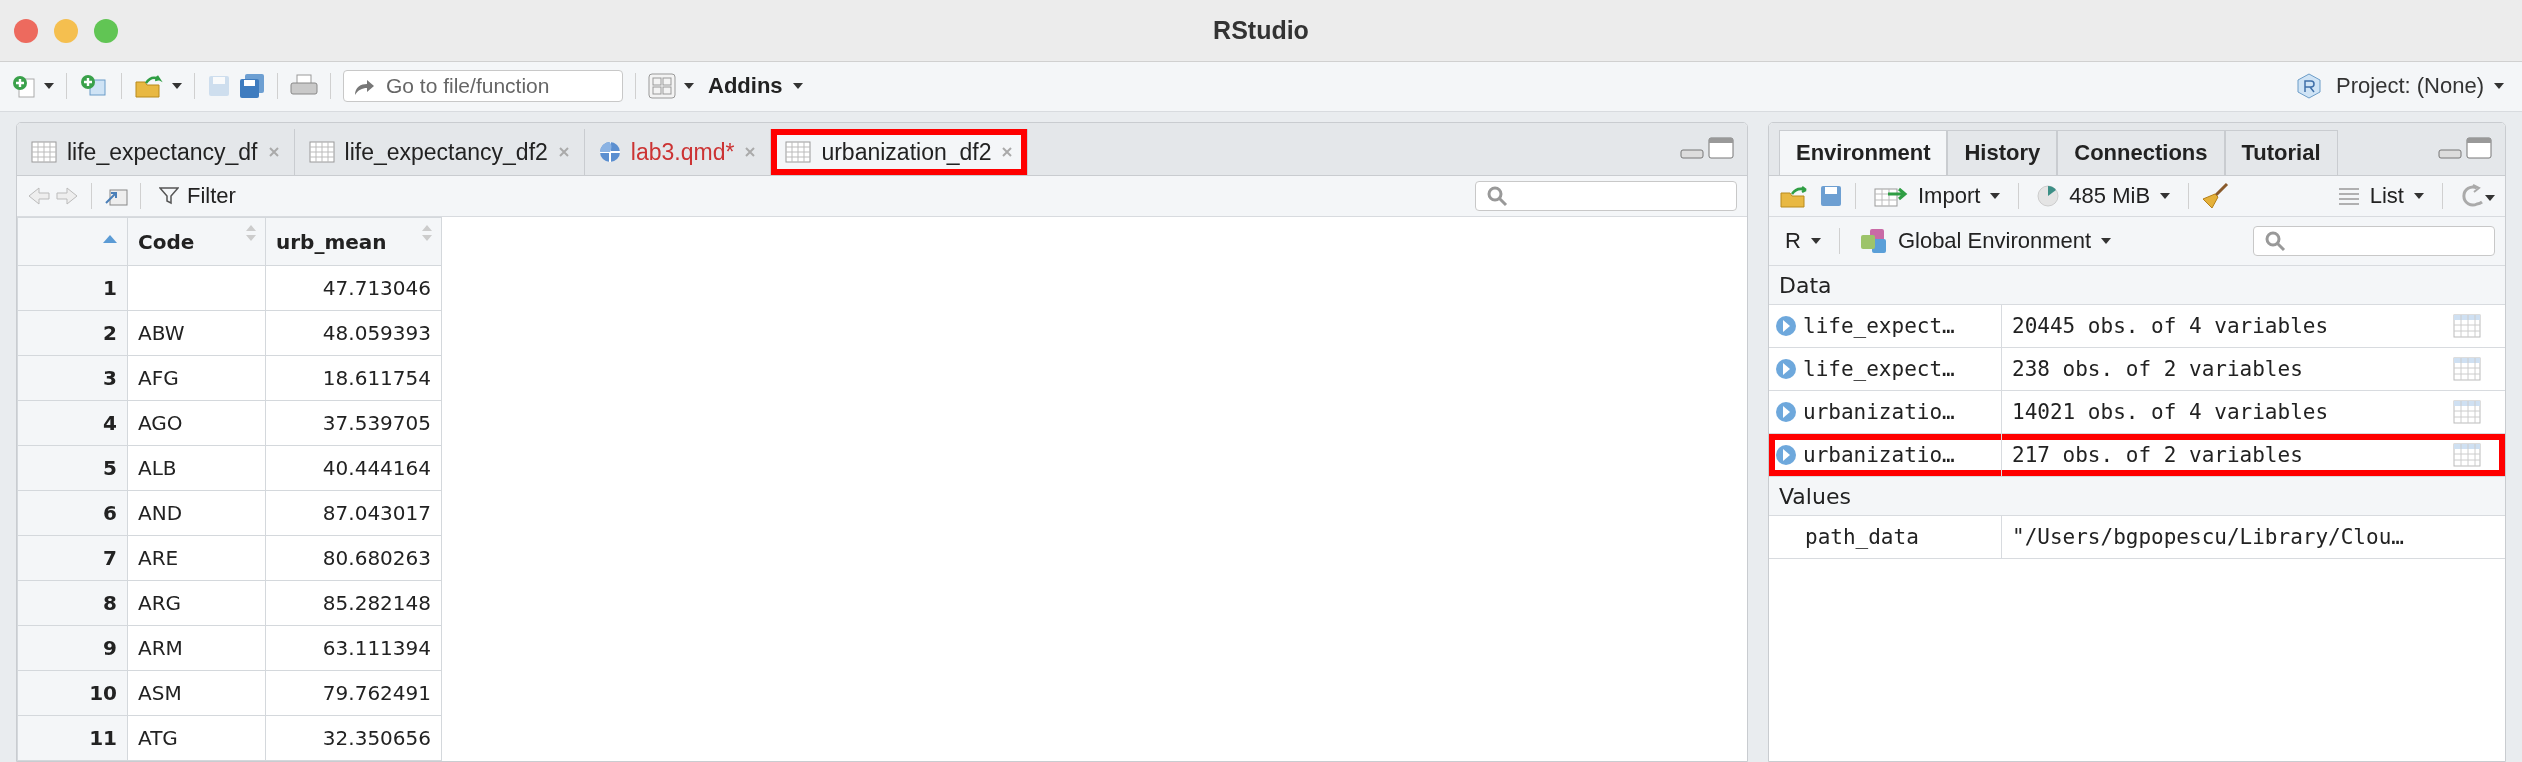 This screenshot has width=2522, height=762. What do you see at coordinates (353, 423) in the screenshot?
I see `table-cell: 37.539705` at bounding box center [353, 423].